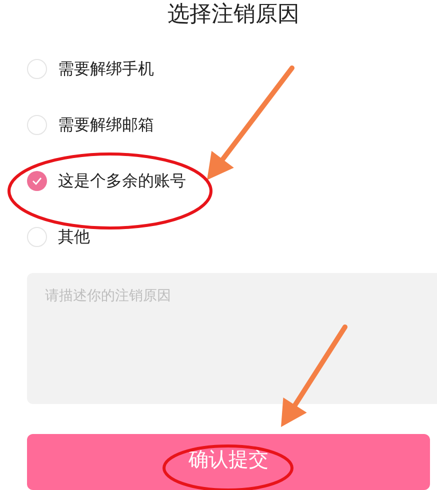 The width and height of the screenshot is (437, 490). What do you see at coordinates (90, 125) in the screenshot?
I see `reason-option: 需要解绑邮箱` at bounding box center [90, 125].